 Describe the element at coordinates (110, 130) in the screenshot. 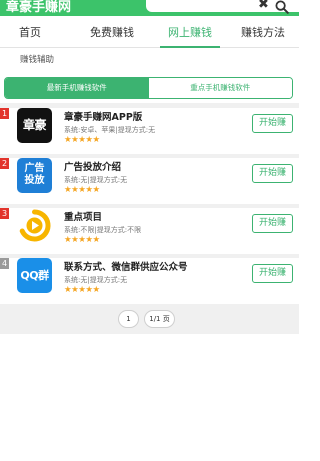

I see `app-meta: 系统:安卓、苹果|提现方式:无` at that location.